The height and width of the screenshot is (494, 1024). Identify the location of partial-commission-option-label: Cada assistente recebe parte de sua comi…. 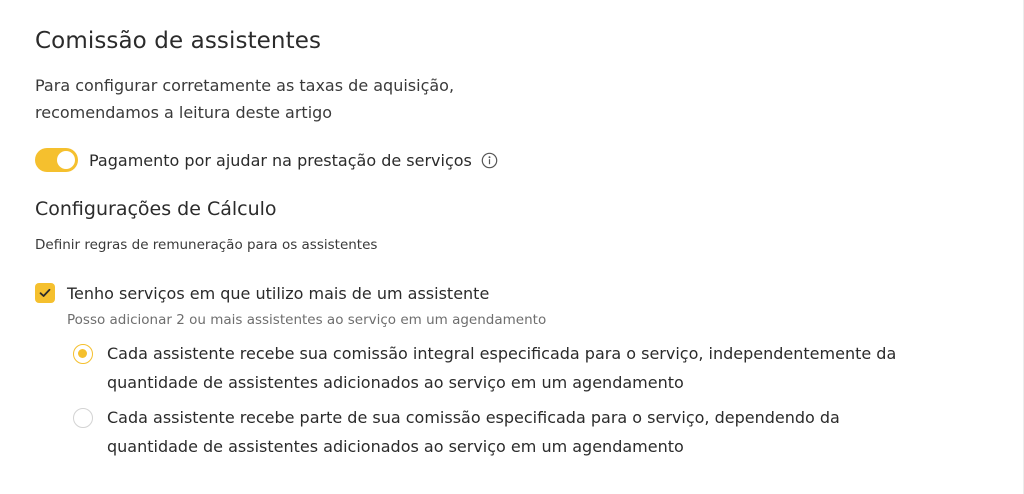
(547, 432).